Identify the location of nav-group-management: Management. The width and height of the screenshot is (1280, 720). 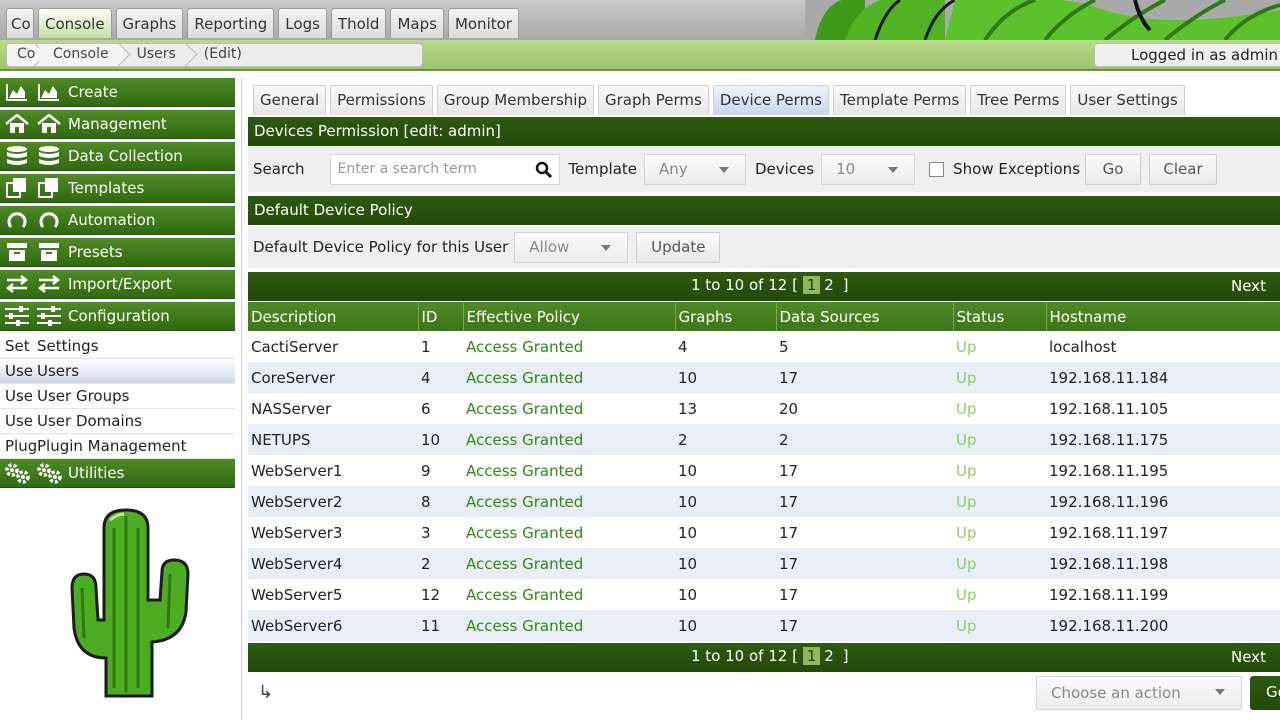
(117, 124).